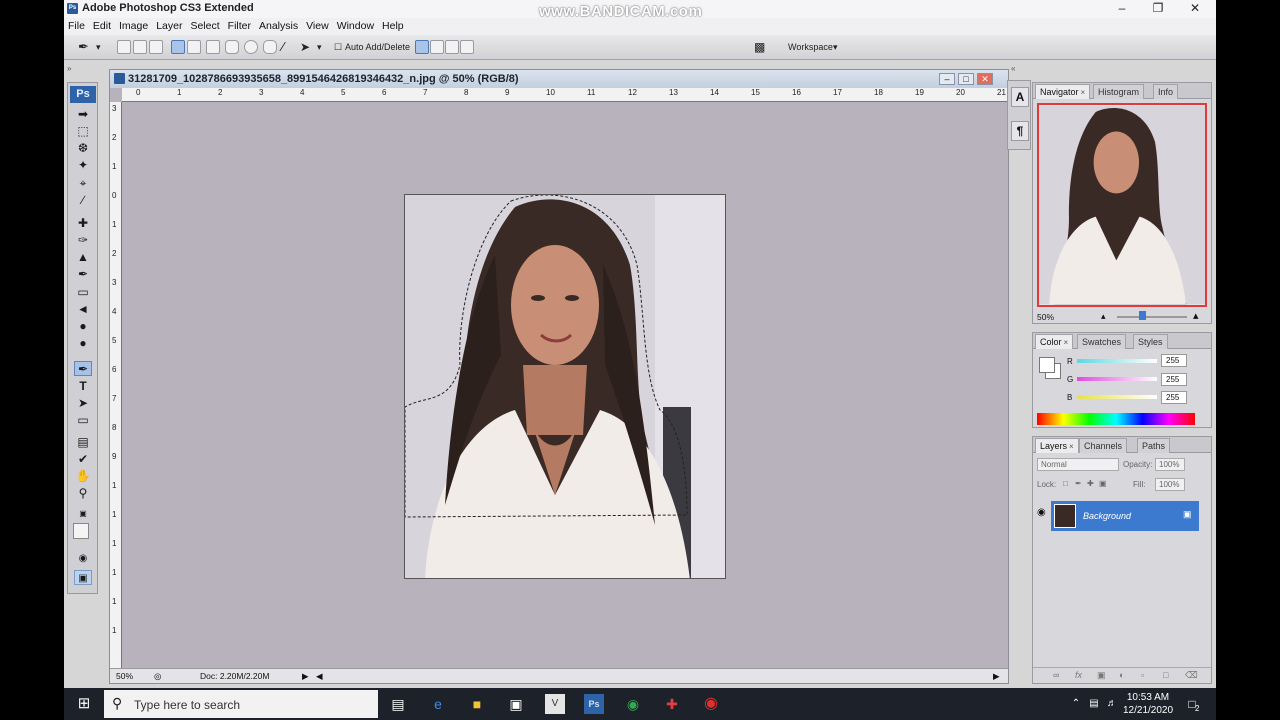 The width and height of the screenshot is (1280, 720). I want to click on document-image, so click(565, 386).